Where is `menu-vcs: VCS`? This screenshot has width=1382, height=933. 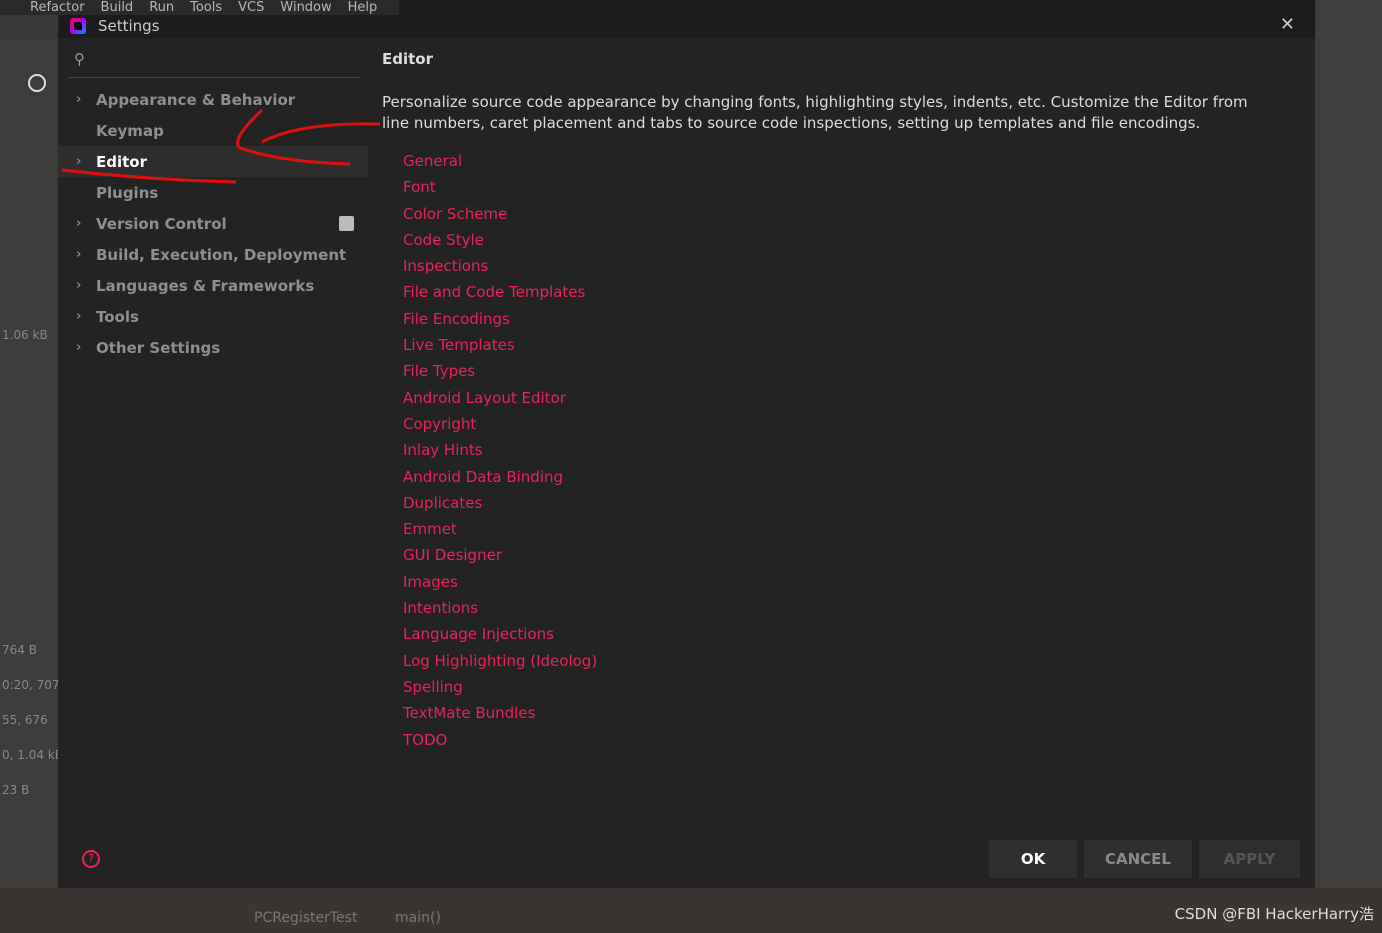 menu-vcs: VCS is located at coordinates (251, 7).